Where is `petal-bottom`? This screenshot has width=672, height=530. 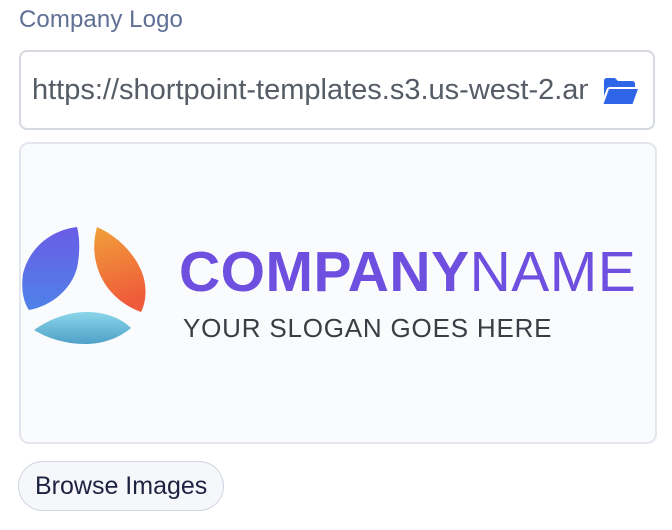
petal-bottom is located at coordinates (82, 328).